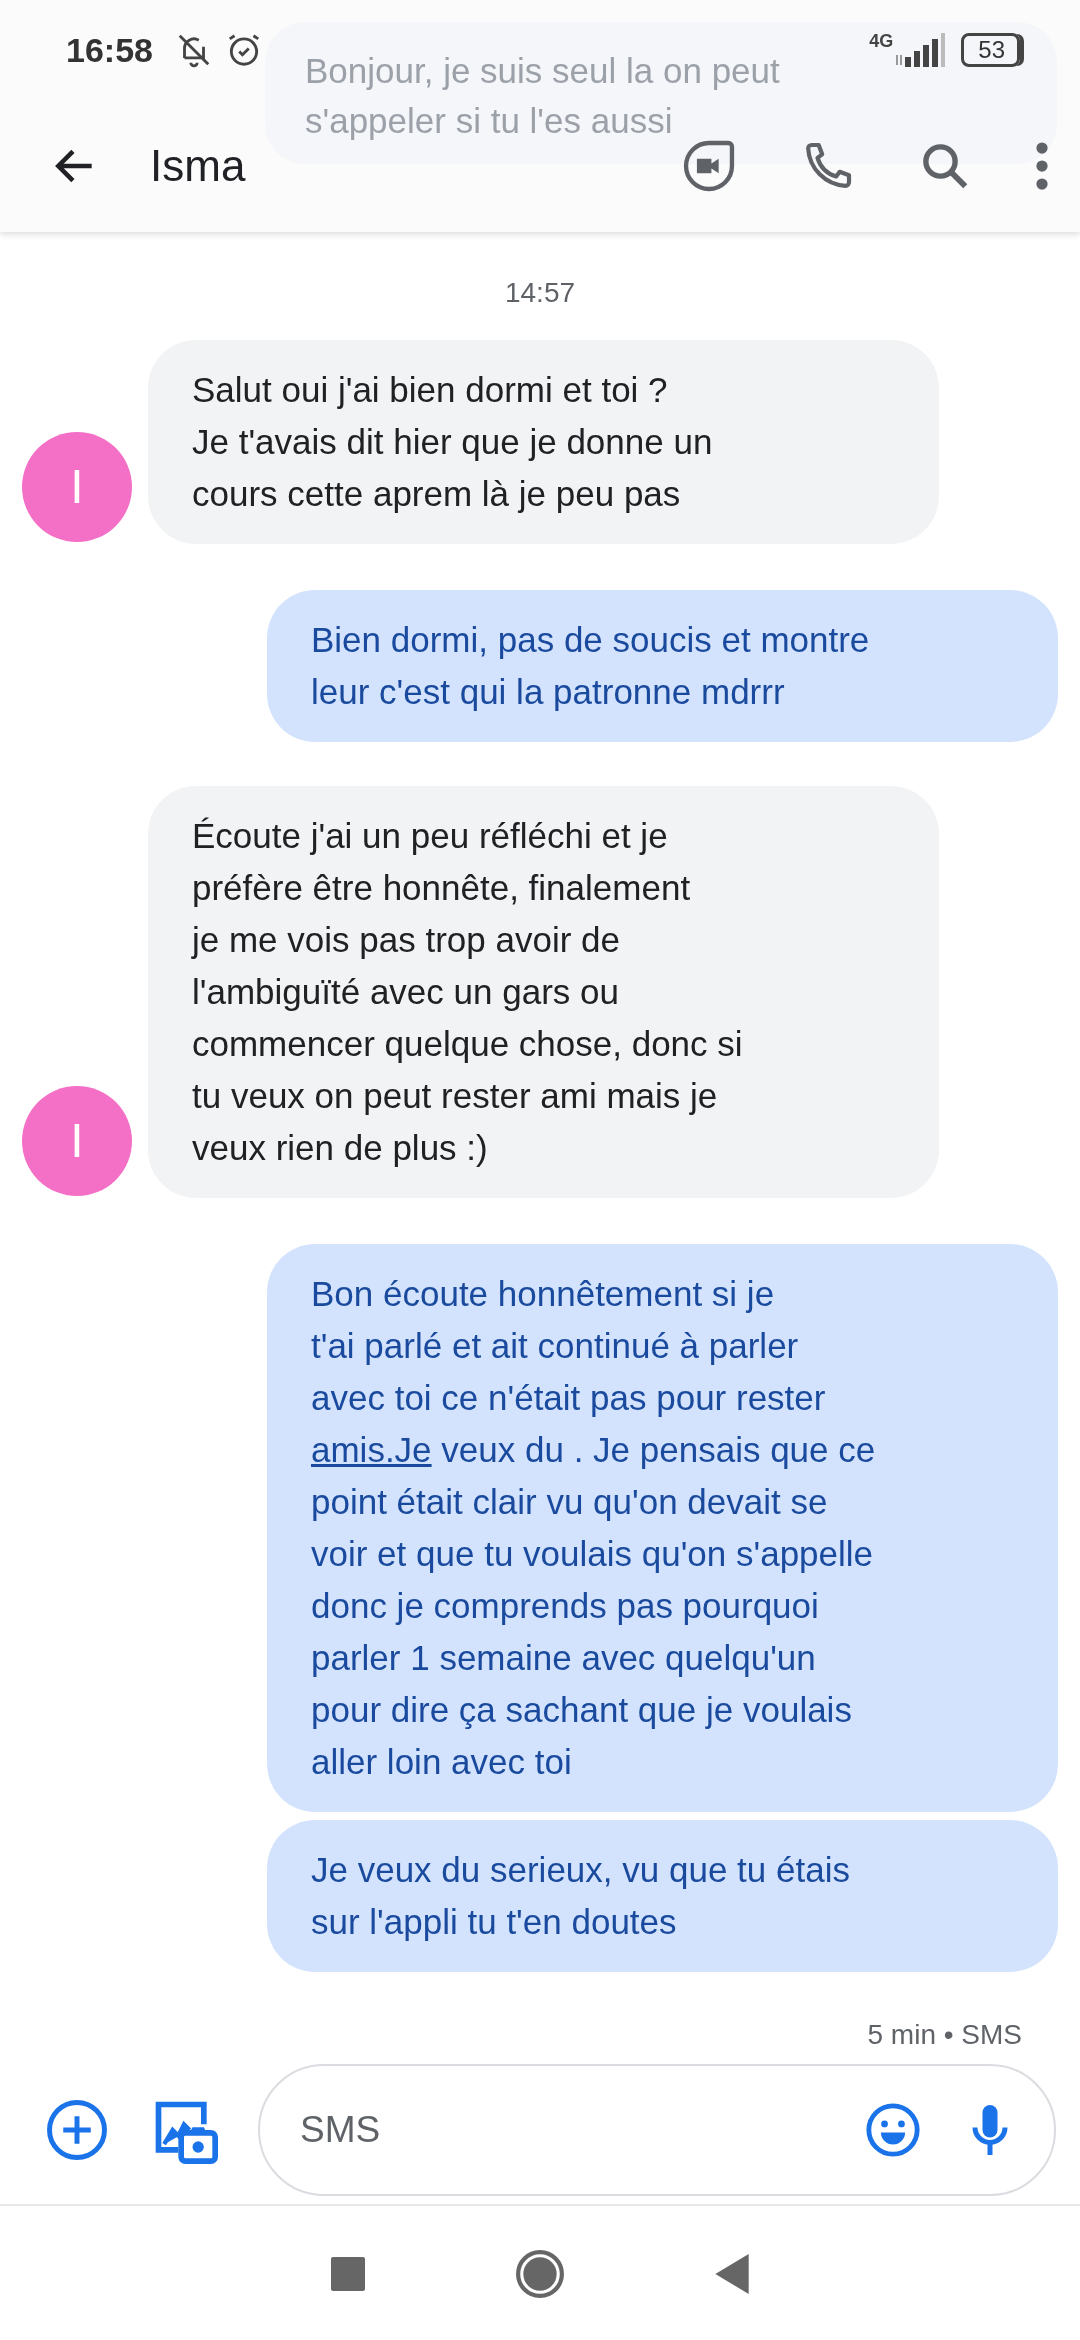  I want to click on home-button, so click(540, 2274).